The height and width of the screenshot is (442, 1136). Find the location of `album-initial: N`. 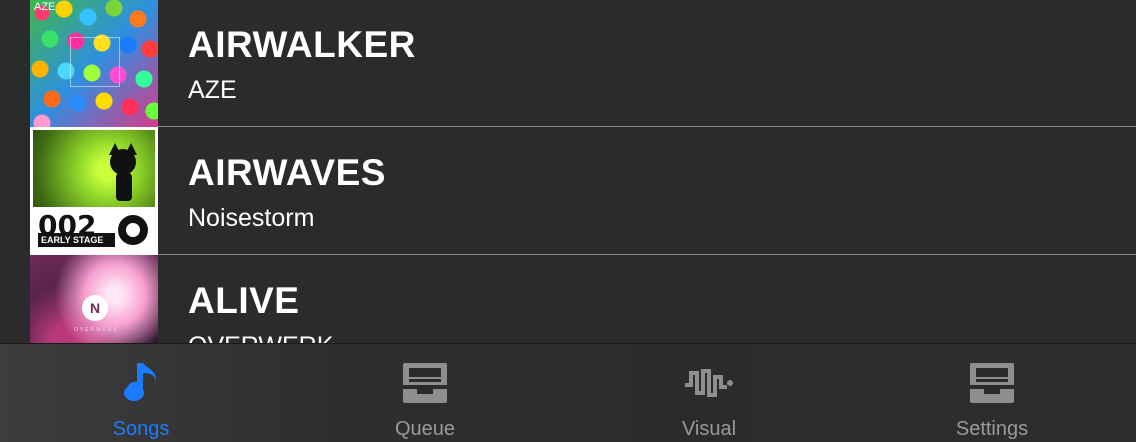

album-initial: N is located at coordinates (95, 308).